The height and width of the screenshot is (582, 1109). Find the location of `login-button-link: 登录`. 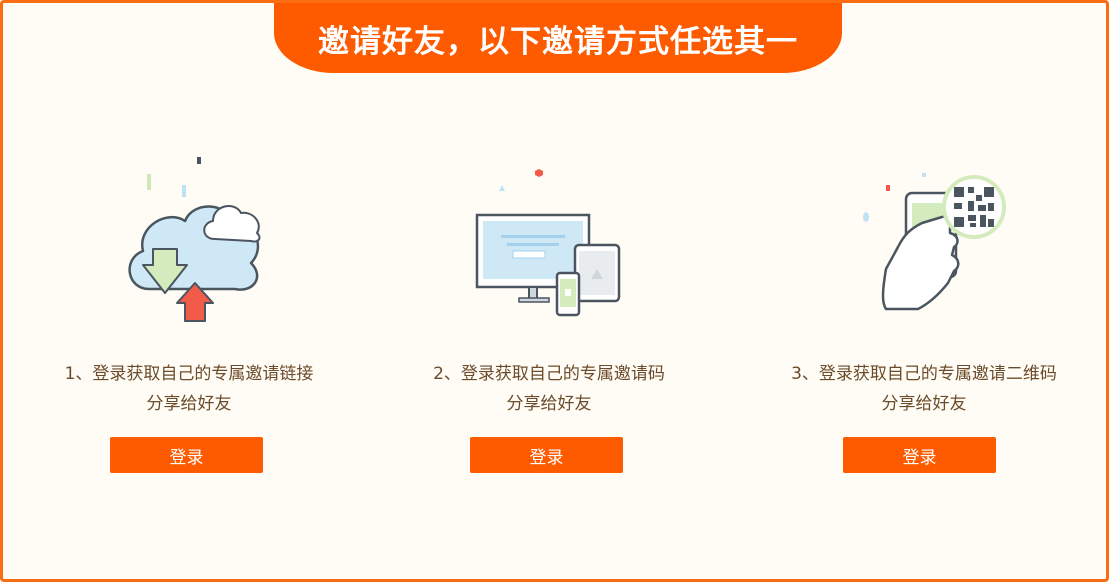

login-button-link: 登录 is located at coordinates (186, 455).